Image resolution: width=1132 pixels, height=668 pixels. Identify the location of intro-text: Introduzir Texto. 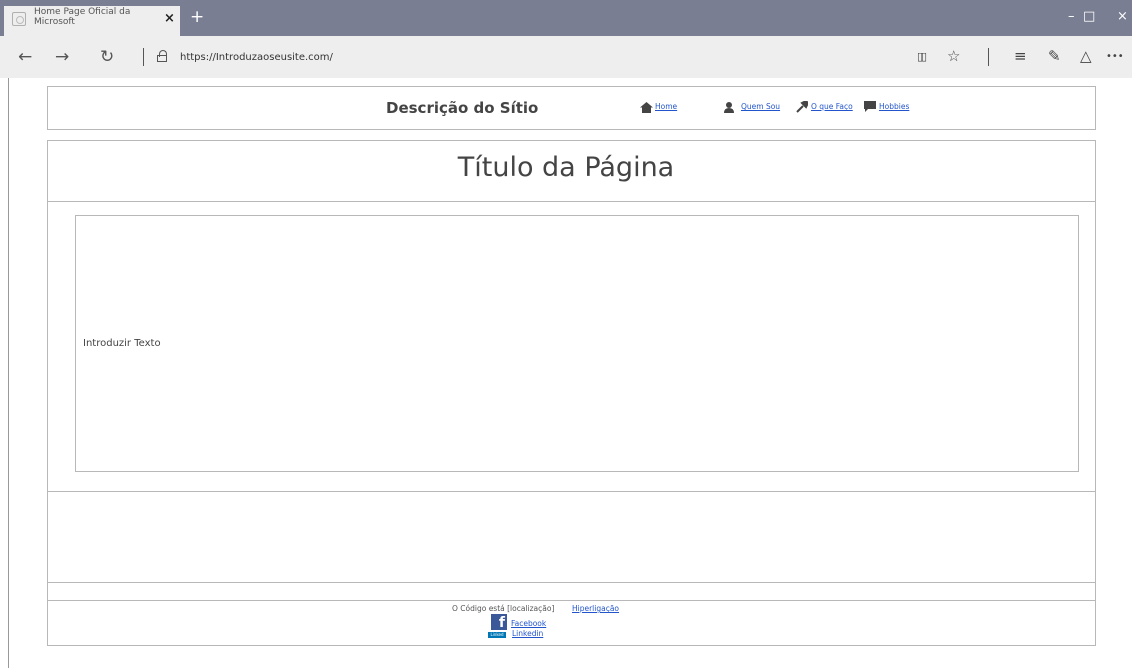
(122, 343).